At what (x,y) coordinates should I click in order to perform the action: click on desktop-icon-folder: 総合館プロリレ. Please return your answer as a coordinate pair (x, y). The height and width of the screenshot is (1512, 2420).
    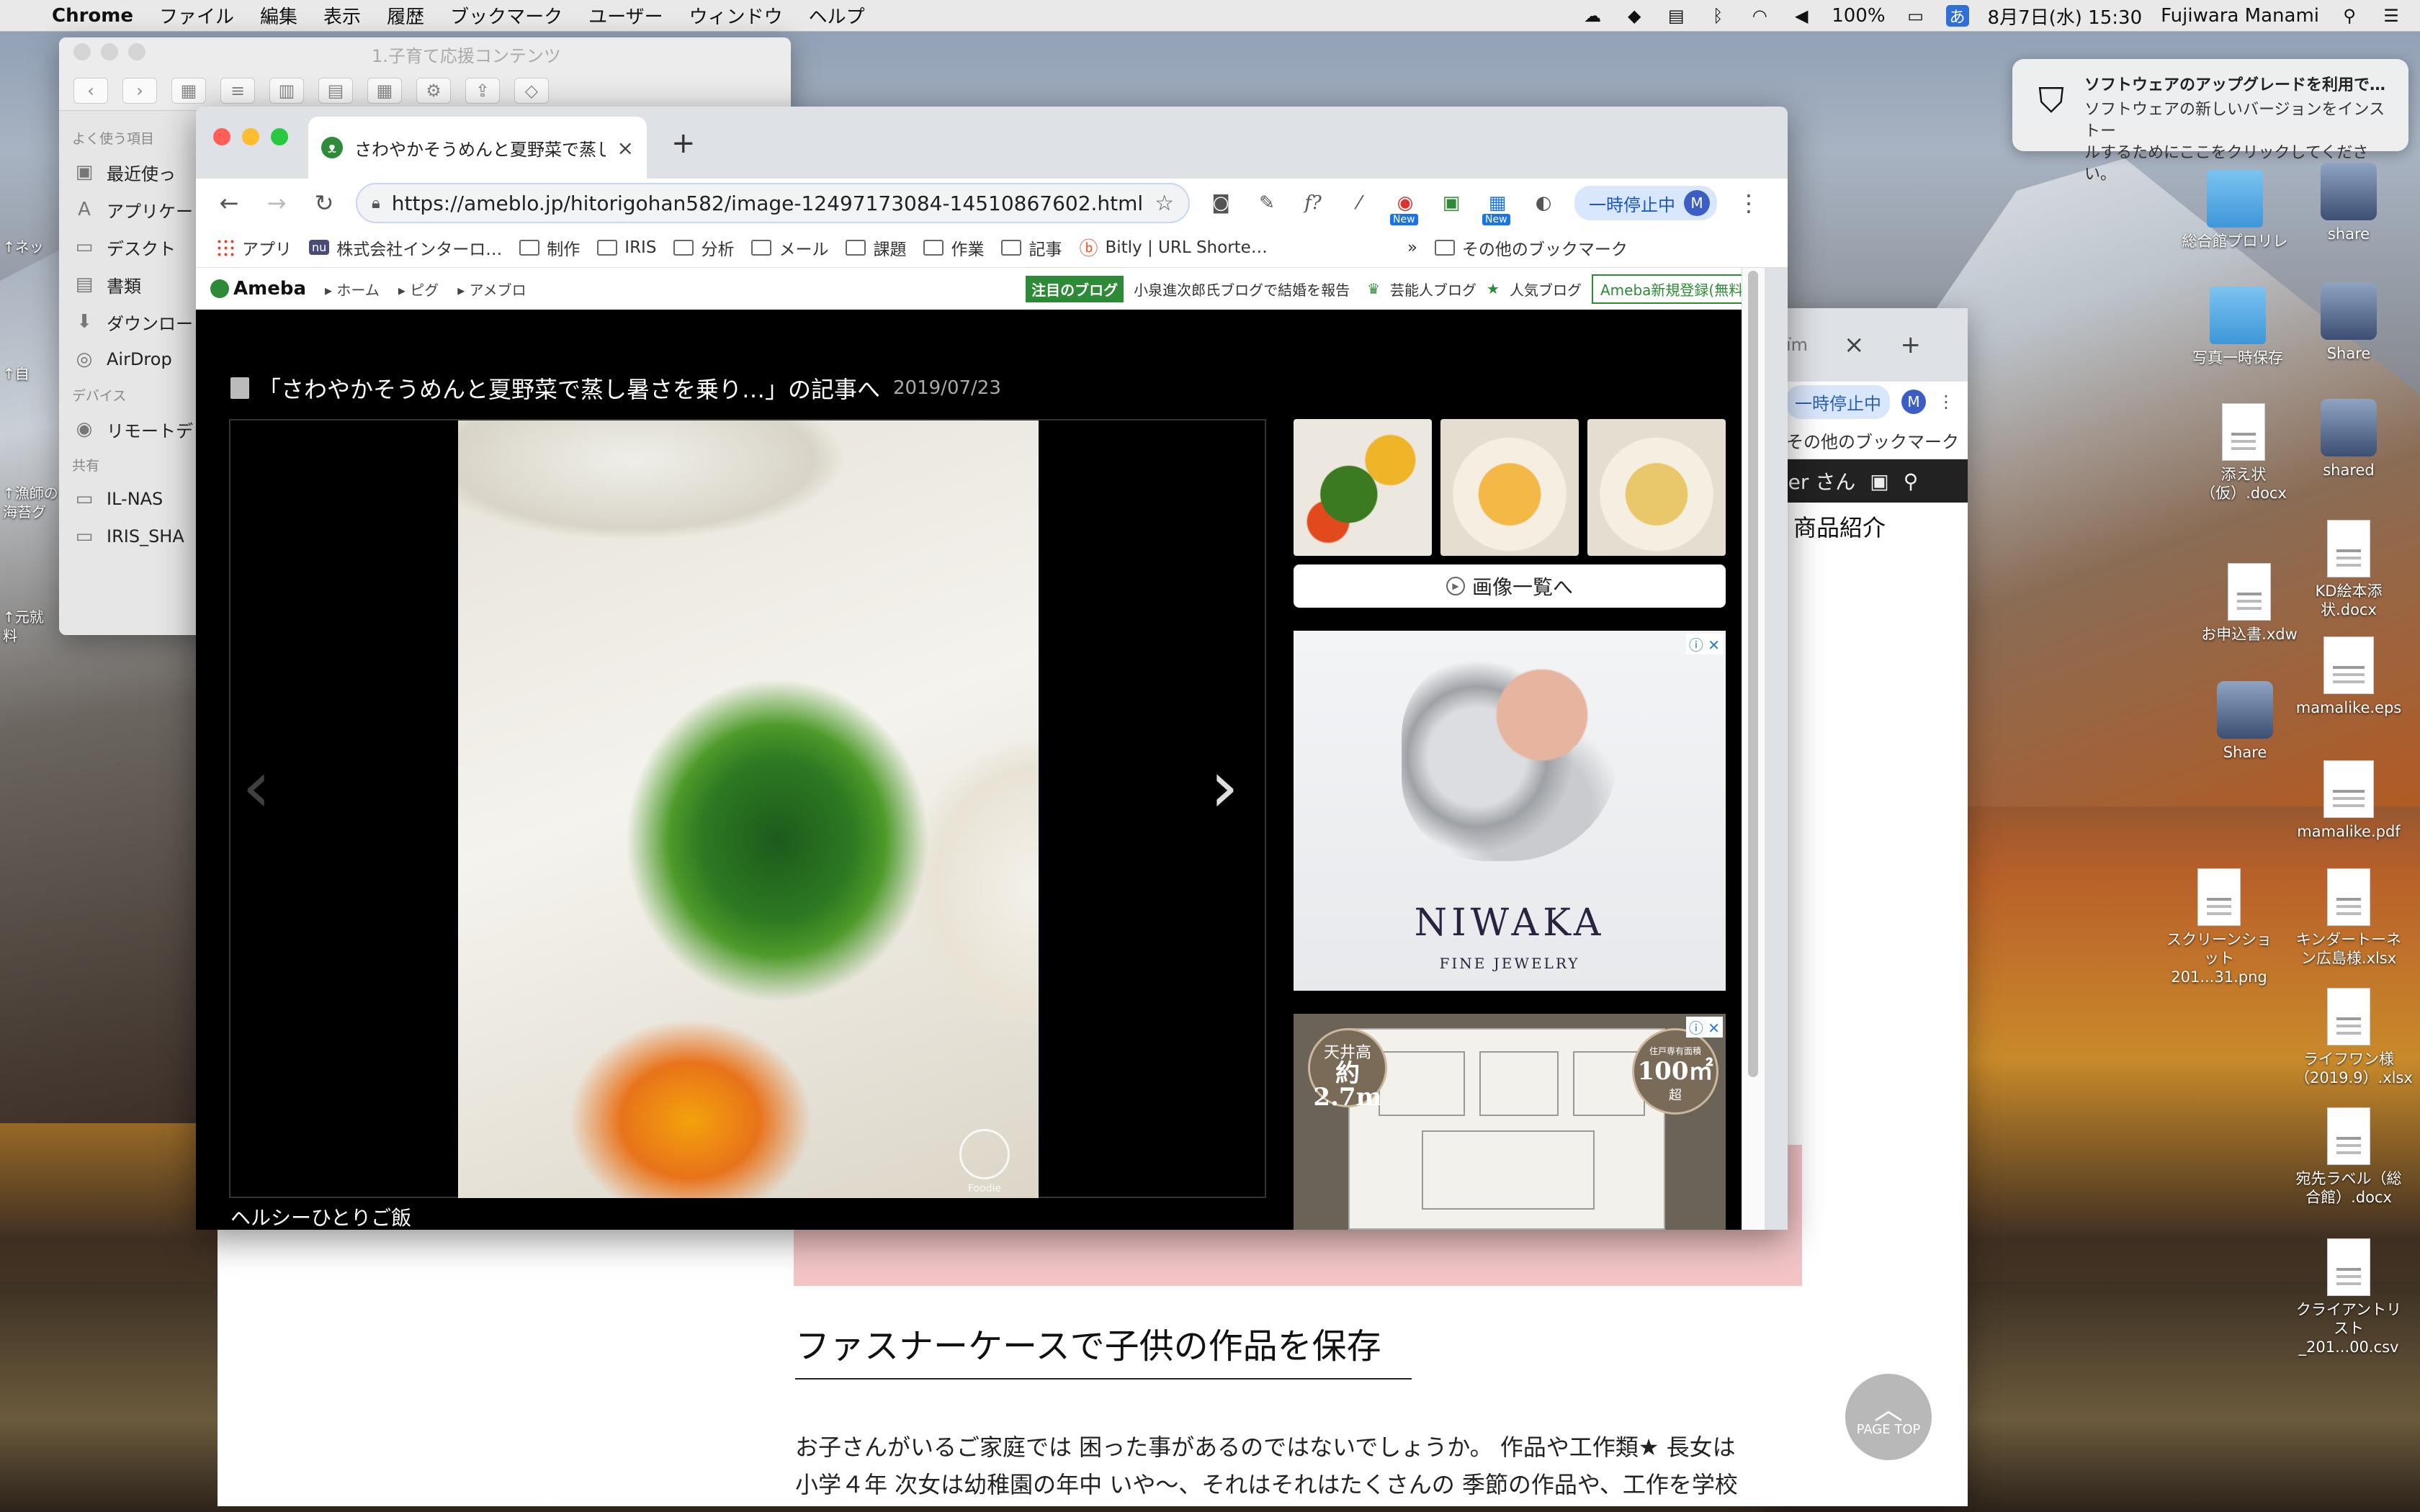
    Looking at the image, I should click on (2235, 210).